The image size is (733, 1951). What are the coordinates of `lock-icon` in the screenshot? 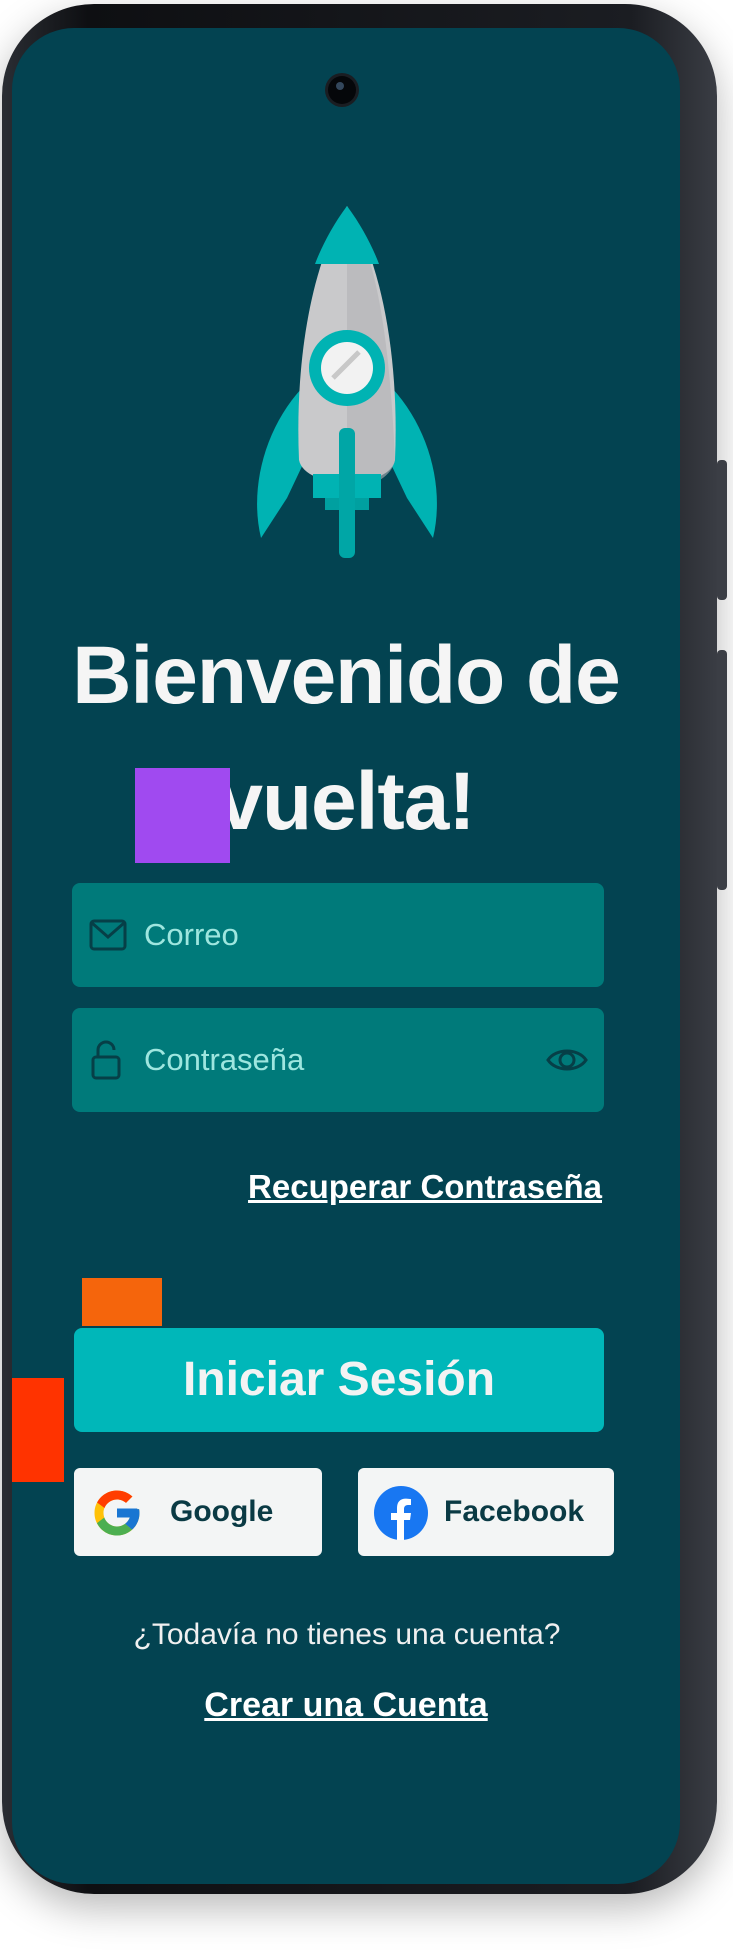 It's located at (106, 1060).